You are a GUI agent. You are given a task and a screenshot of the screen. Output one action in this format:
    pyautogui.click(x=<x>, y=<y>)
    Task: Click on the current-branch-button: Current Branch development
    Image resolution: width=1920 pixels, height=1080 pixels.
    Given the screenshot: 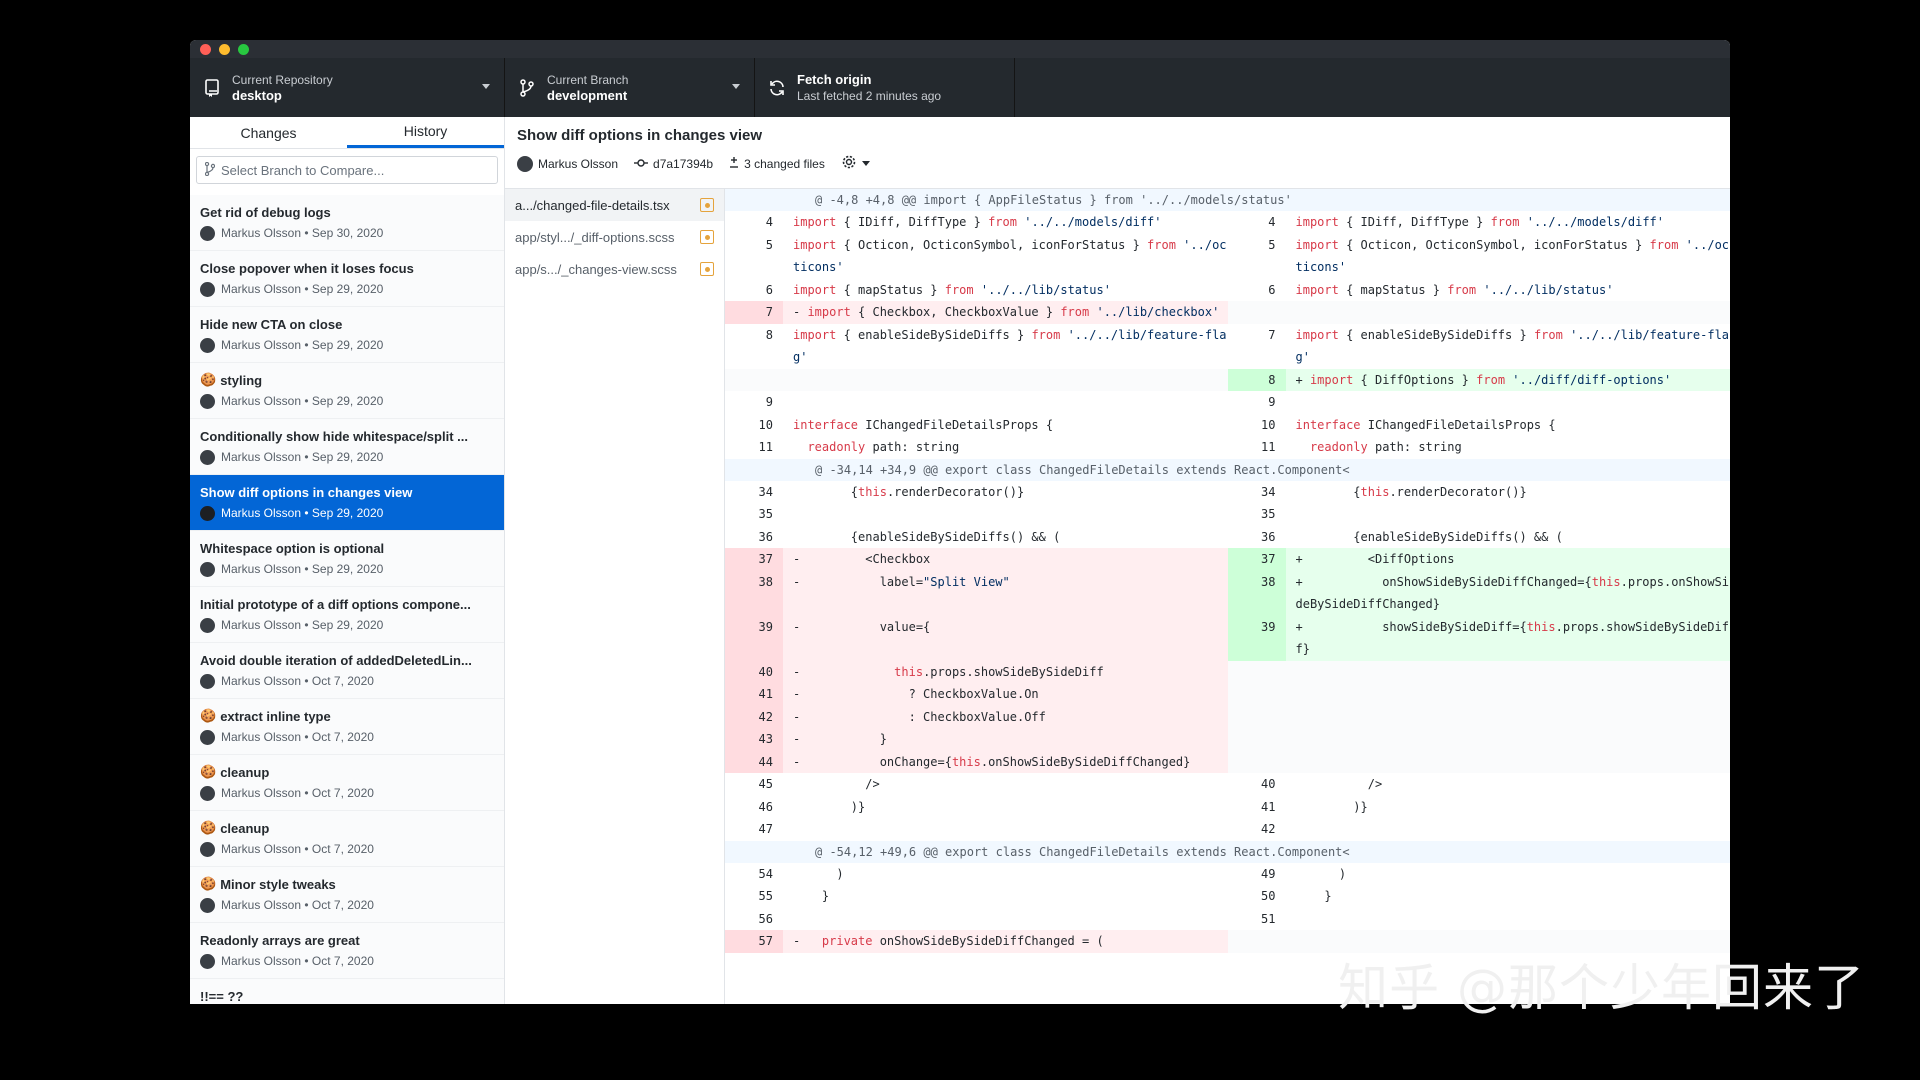 What is the action you would take?
    pyautogui.click(x=630, y=87)
    